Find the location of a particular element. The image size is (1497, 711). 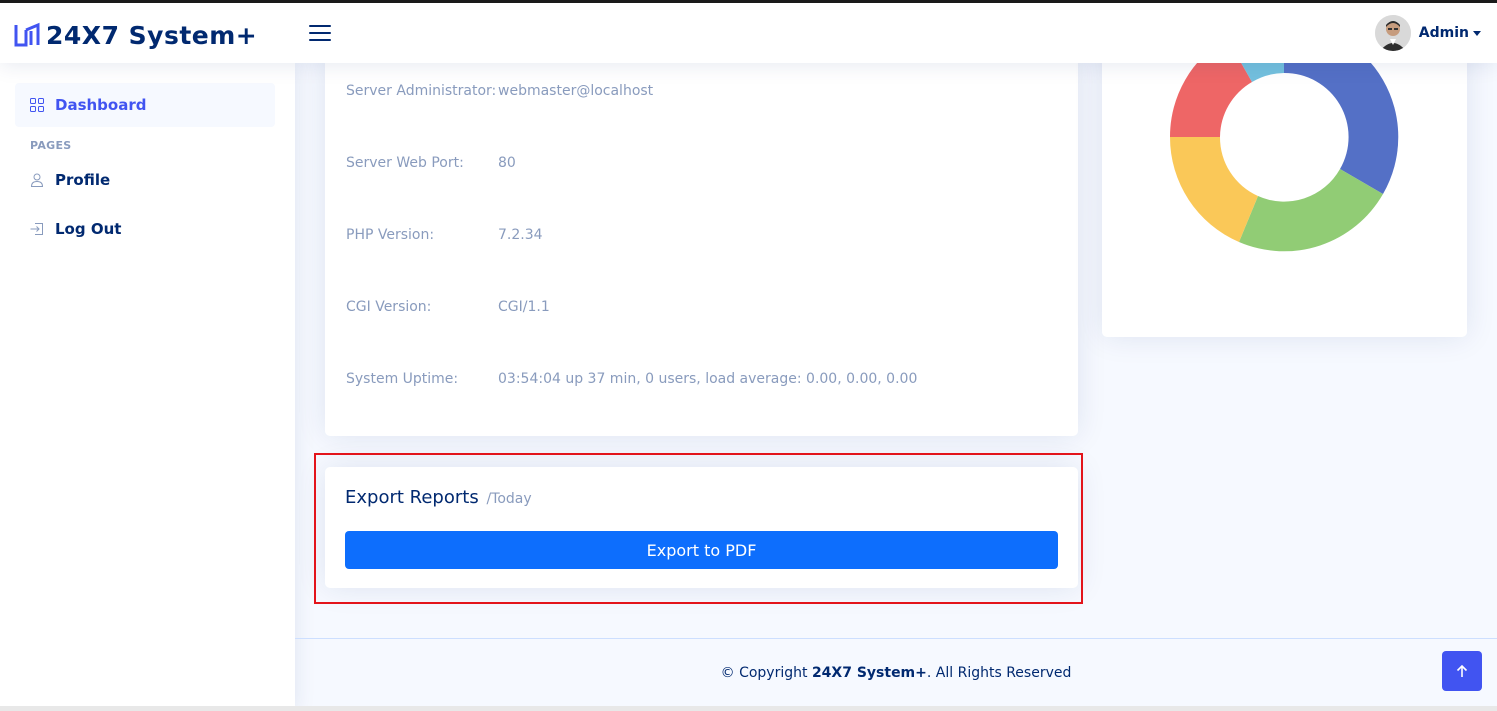

sidebar-item-label: Dashboard is located at coordinates (101, 105).